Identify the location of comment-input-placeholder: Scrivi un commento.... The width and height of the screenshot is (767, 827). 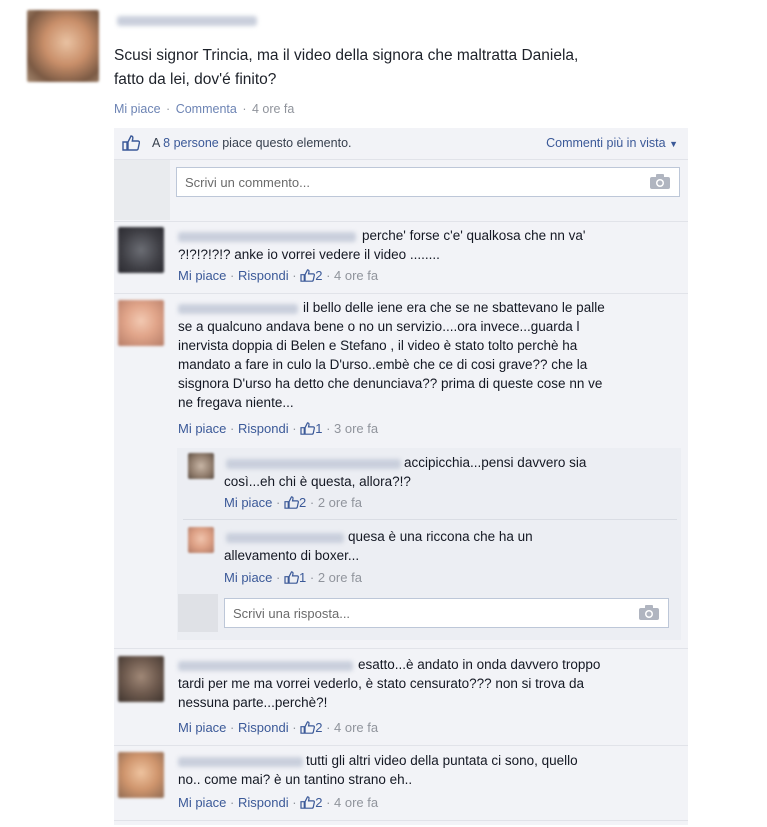
(247, 182).